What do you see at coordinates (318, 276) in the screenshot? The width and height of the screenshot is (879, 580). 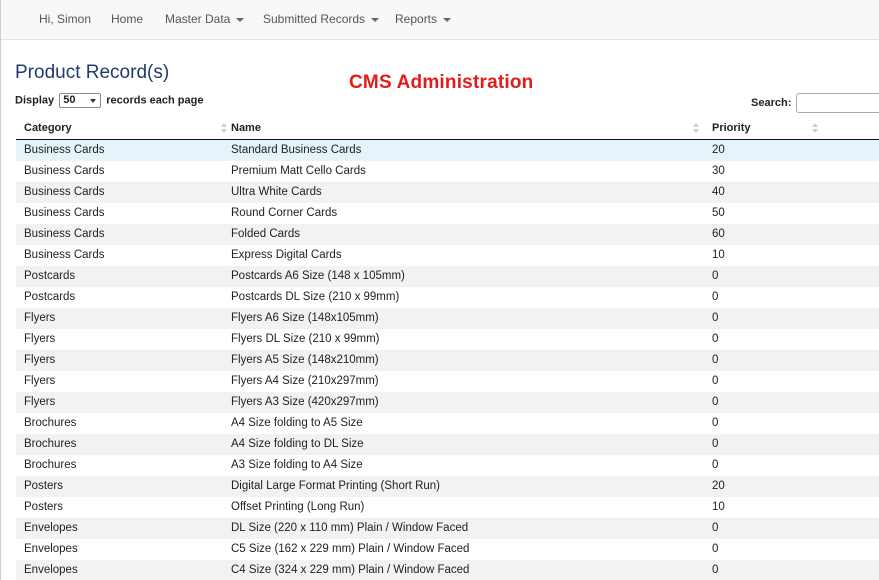 I see `cell-name: Postcards A6 Size (148 x 105mm)` at bounding box center [318, 276].